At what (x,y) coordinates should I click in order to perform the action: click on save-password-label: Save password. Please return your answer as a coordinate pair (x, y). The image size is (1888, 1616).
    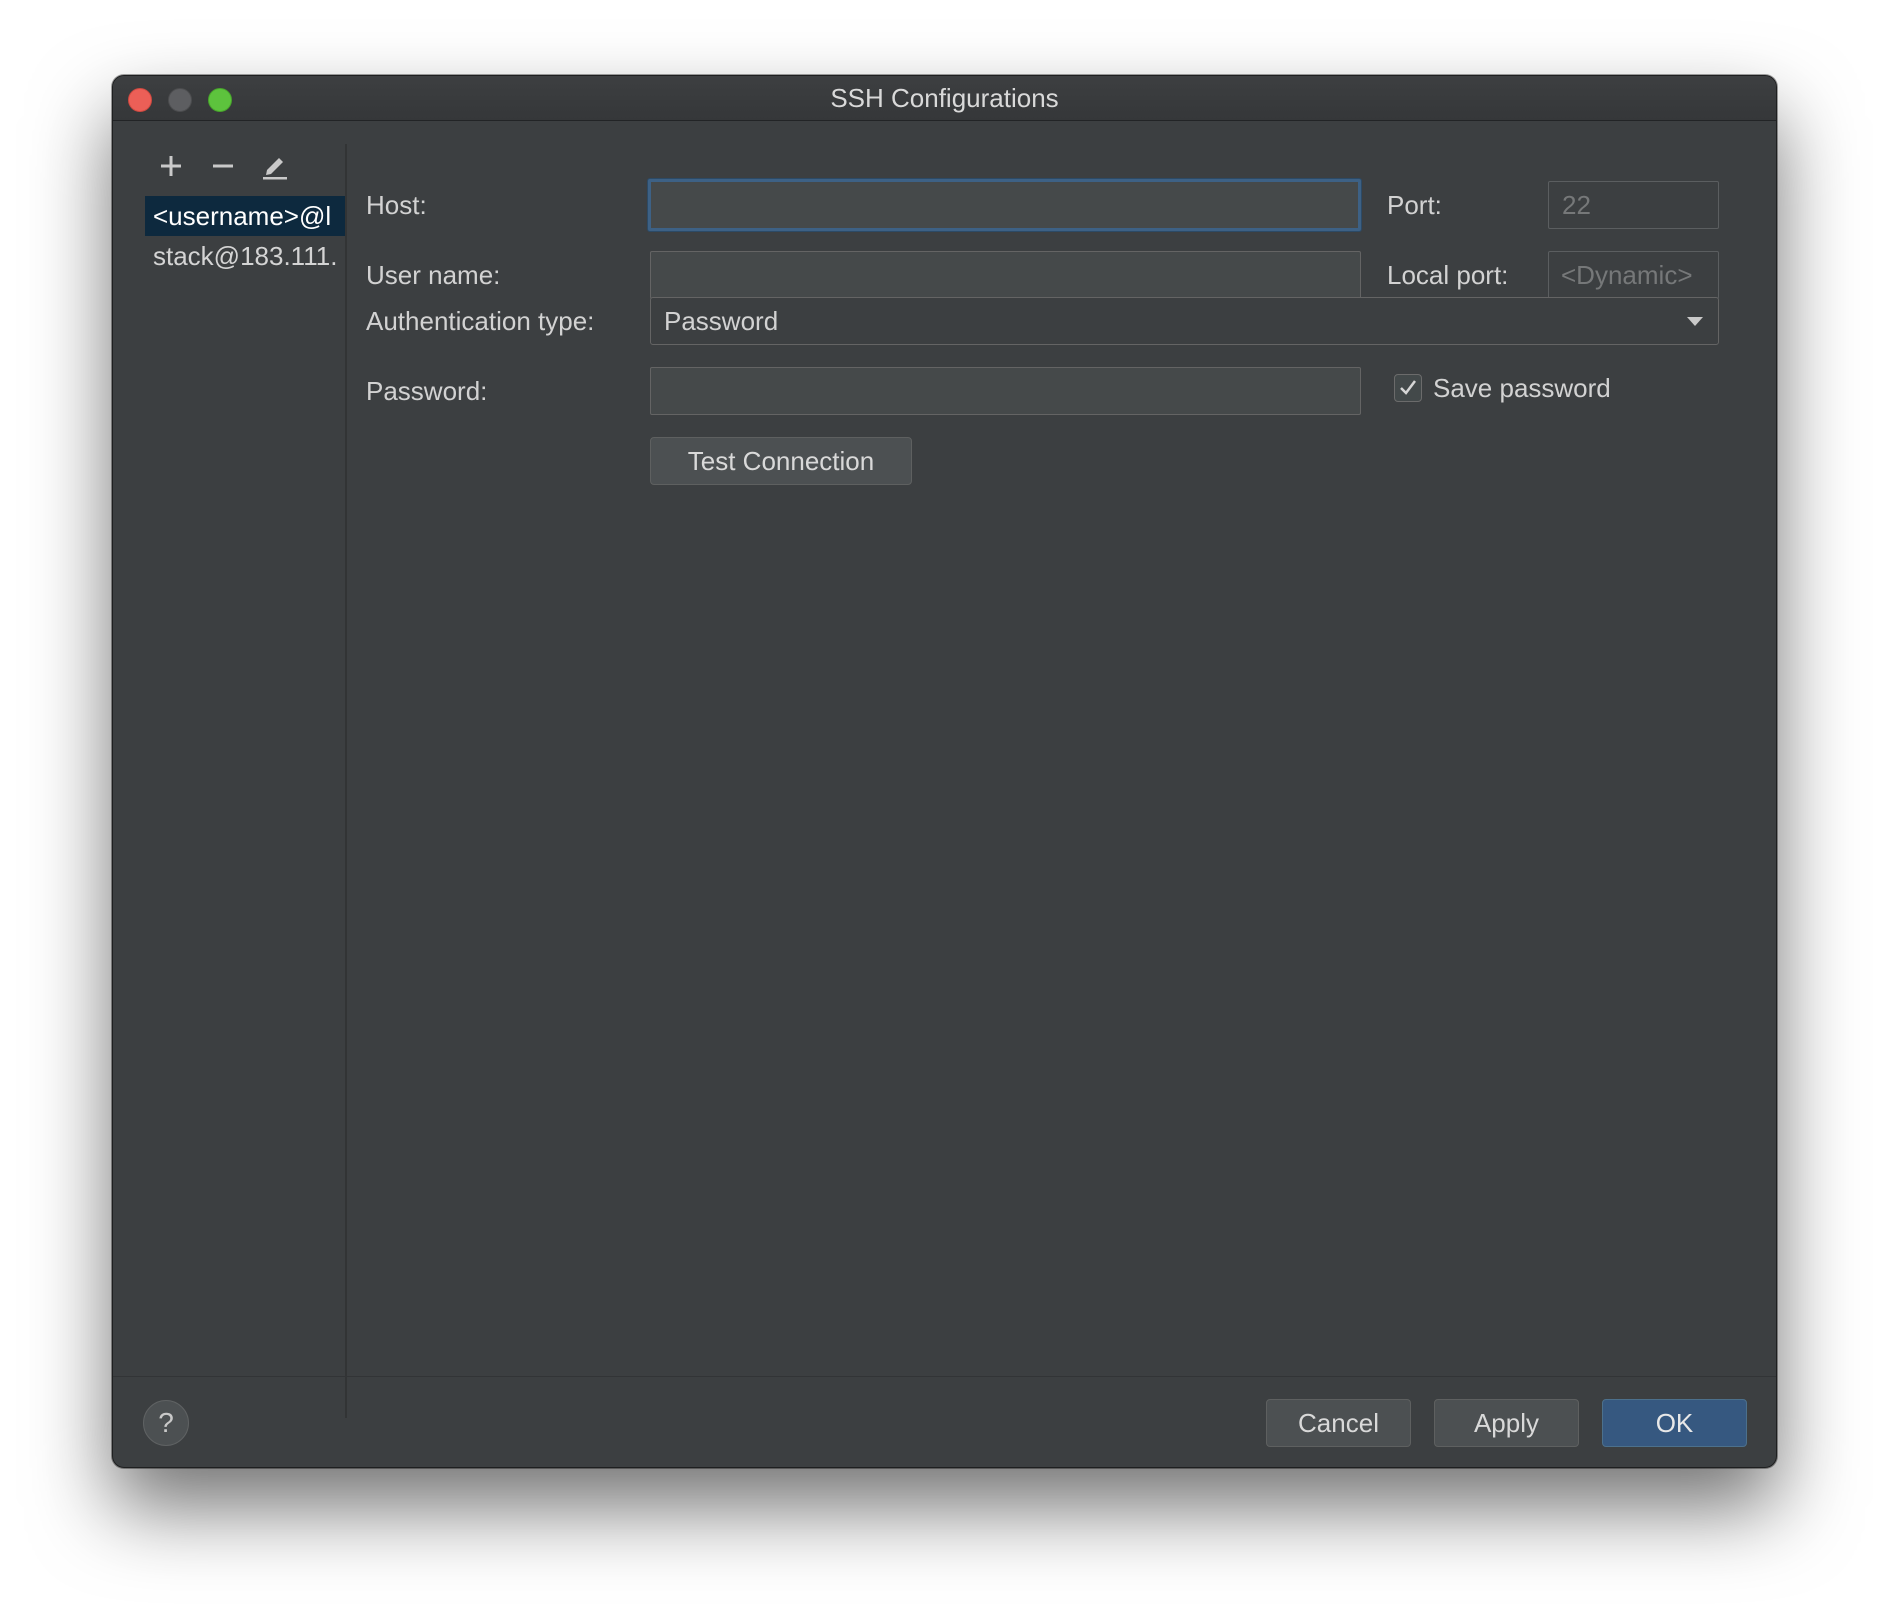
    Looking at the image, I should click on (1522, 388).